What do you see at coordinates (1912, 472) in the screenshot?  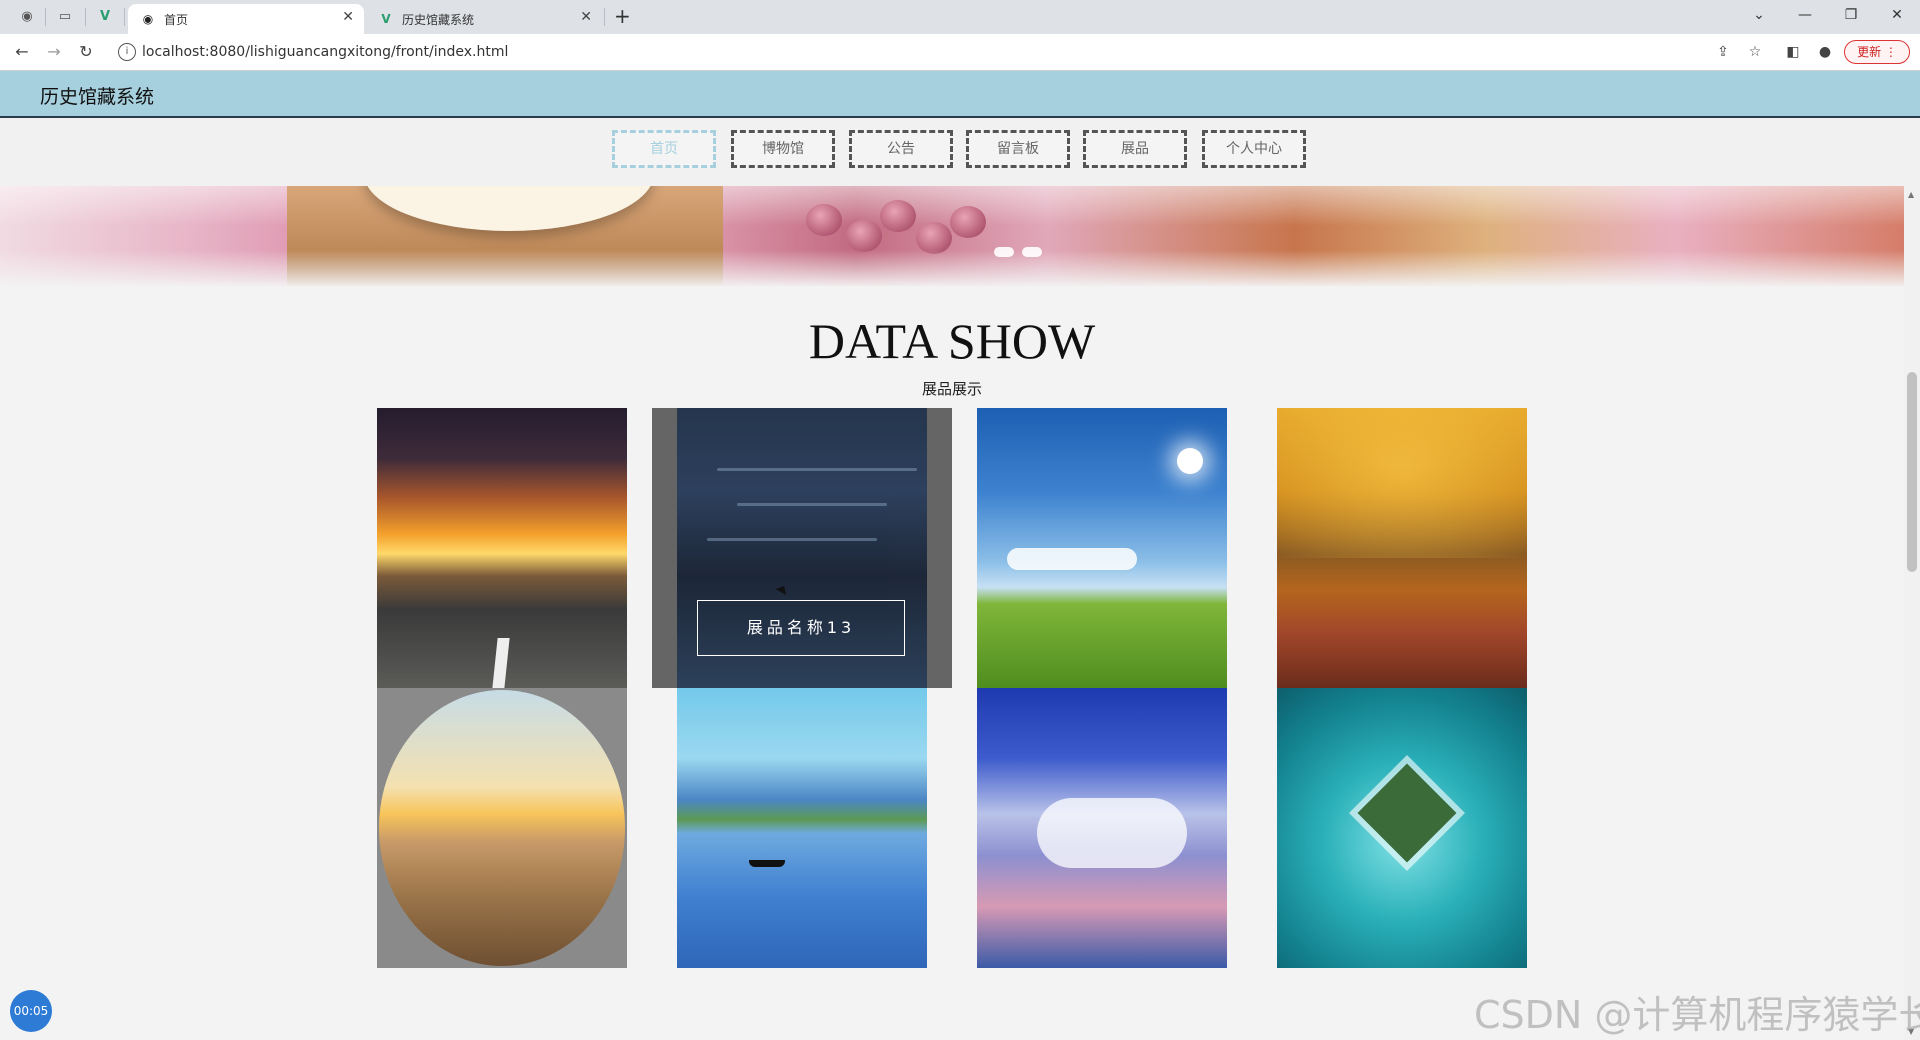 I see `scroll-thumb` at bounding box center [1912, 472].